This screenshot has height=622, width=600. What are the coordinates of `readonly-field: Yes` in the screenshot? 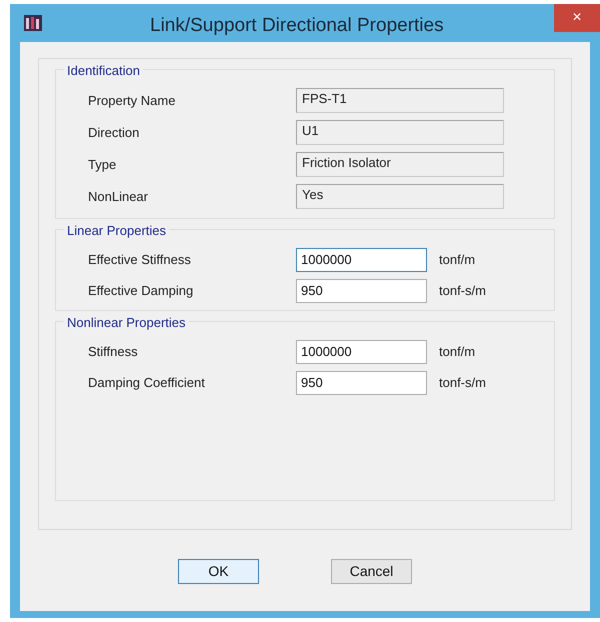 It's located at (400, 196).